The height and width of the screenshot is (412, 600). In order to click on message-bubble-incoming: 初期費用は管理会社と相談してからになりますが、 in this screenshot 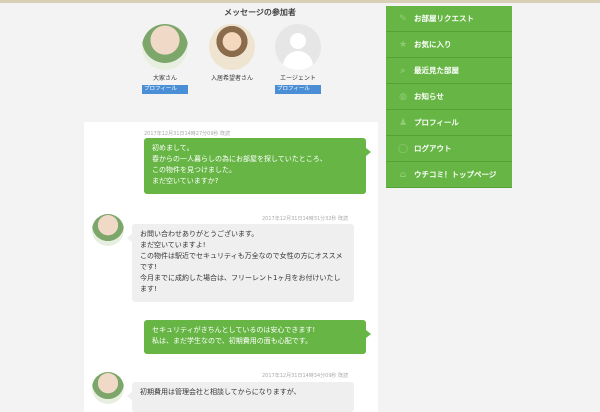, I will do `click(240, 397)`.